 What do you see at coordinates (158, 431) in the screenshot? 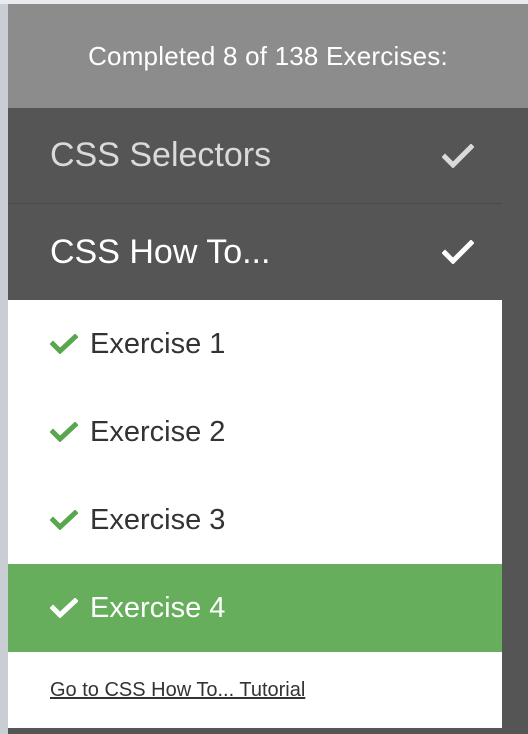
I see `exercise-label: Exercise 2` at bounding box center [158, 431].